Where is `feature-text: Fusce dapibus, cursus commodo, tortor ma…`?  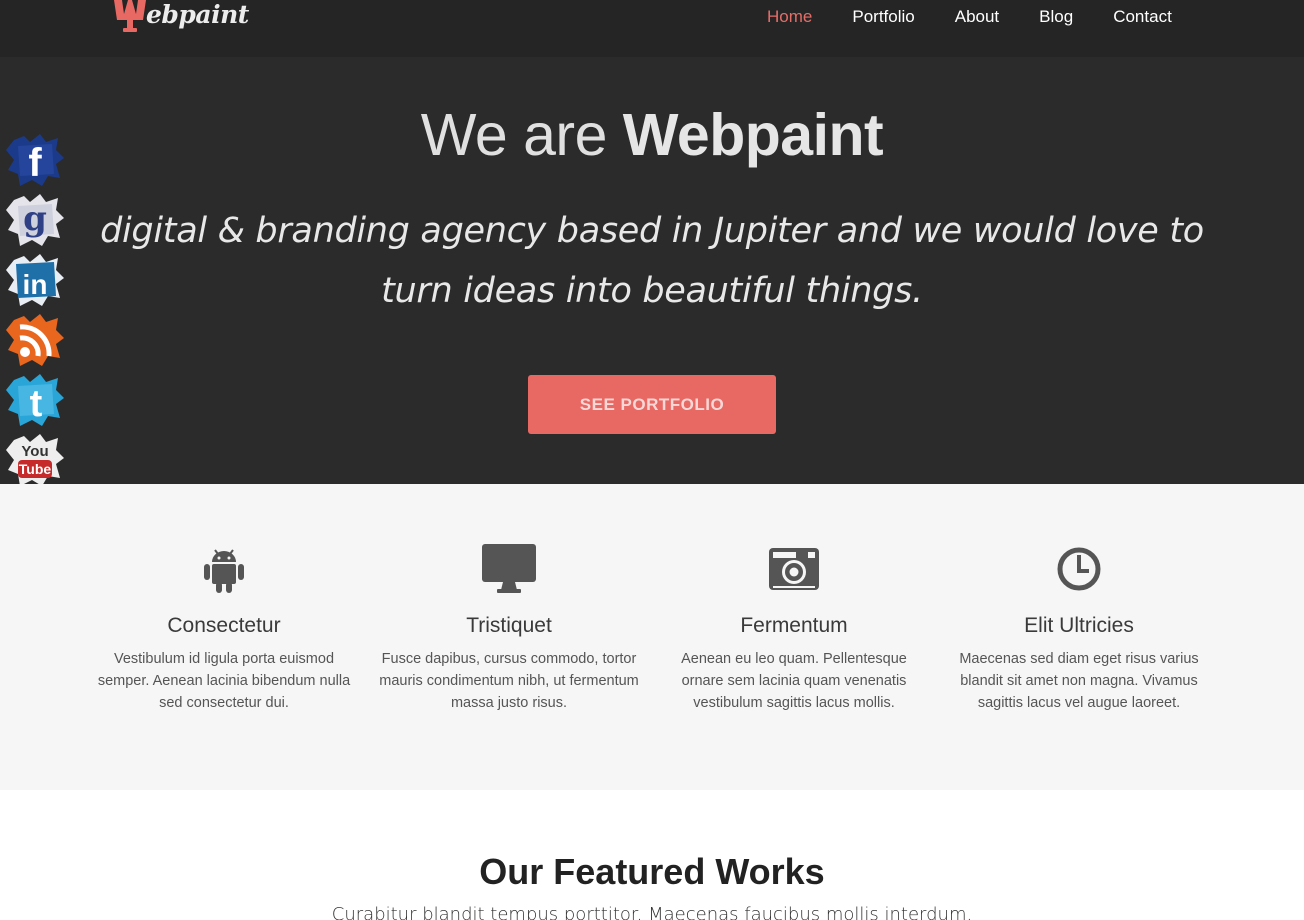 feature-text: Fusce dapibus, cursus commodo, tortor ma… is located at coordinates (509, 681).